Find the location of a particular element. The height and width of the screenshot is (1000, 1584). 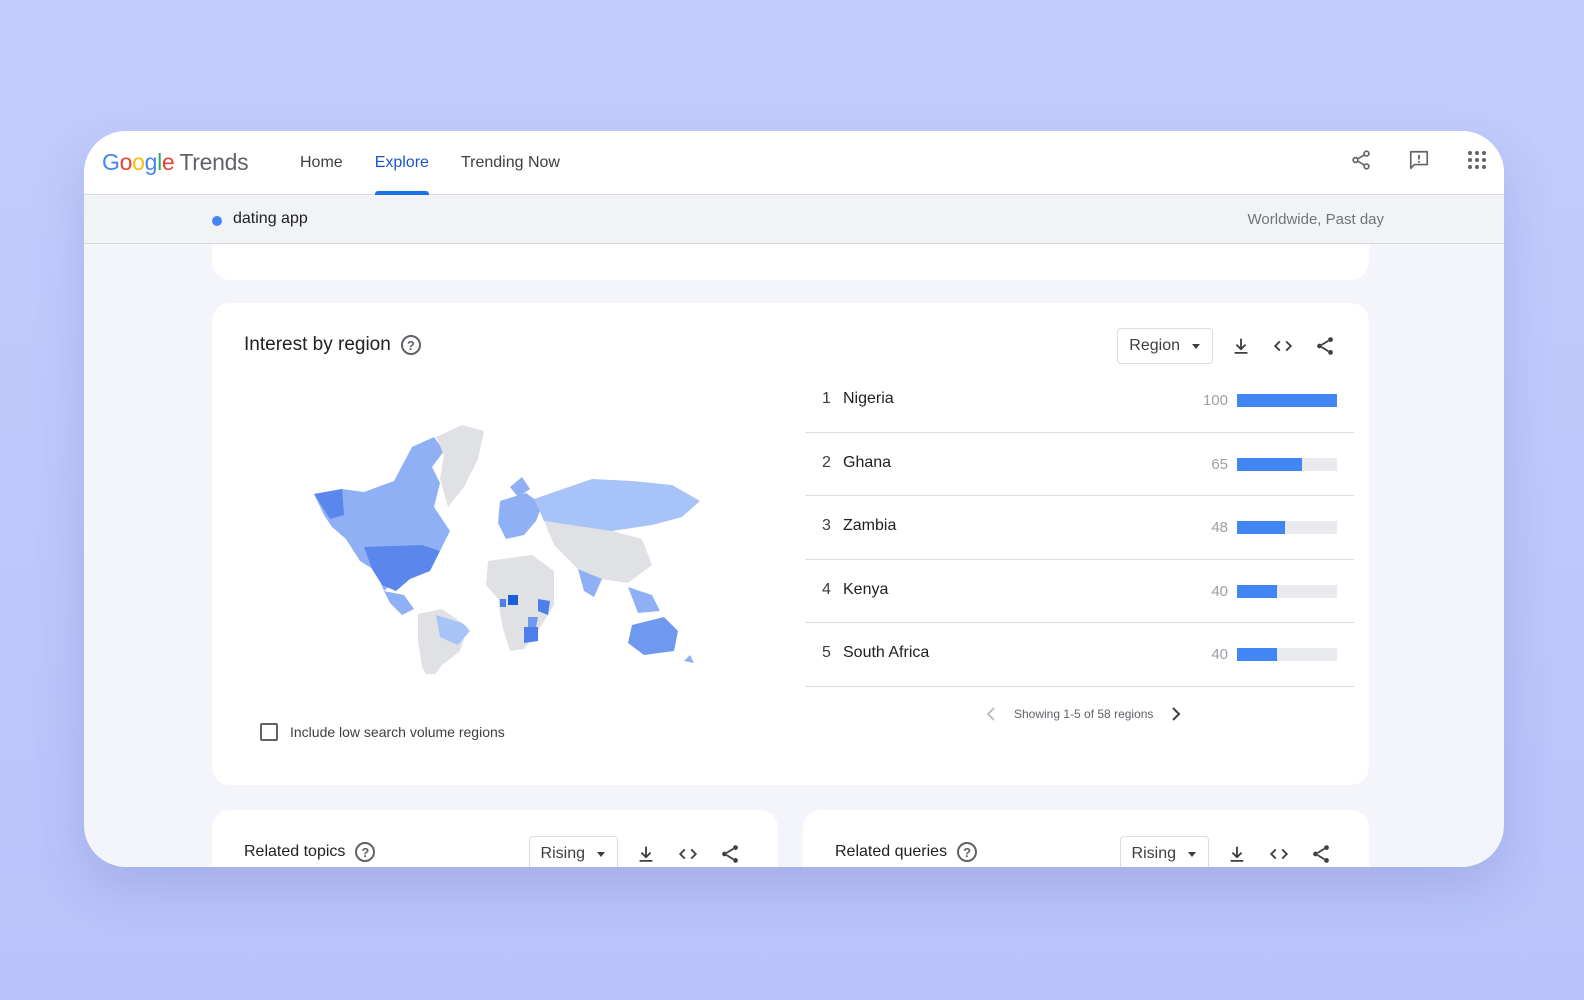

region-row: 1 Nigeria 100 is located at coordinates (1079, 401).